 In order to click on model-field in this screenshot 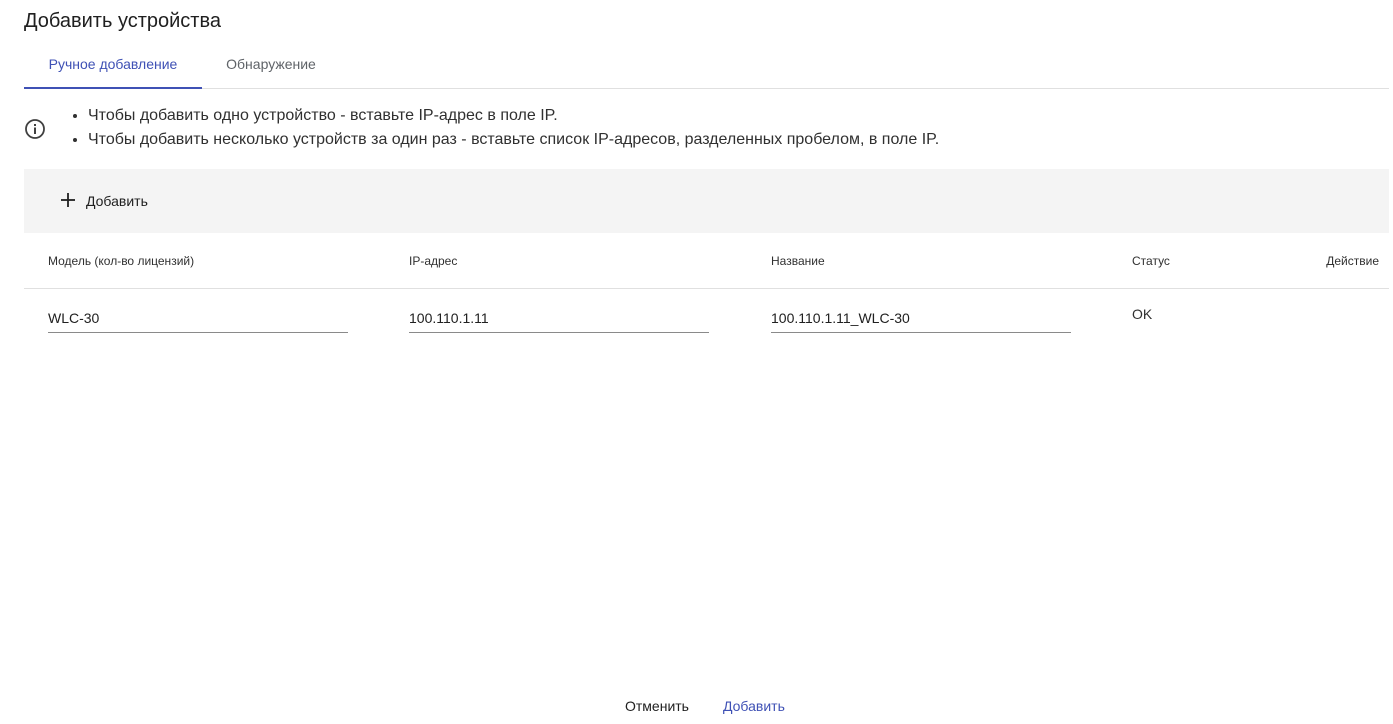, I will do `click(198, 320)`.